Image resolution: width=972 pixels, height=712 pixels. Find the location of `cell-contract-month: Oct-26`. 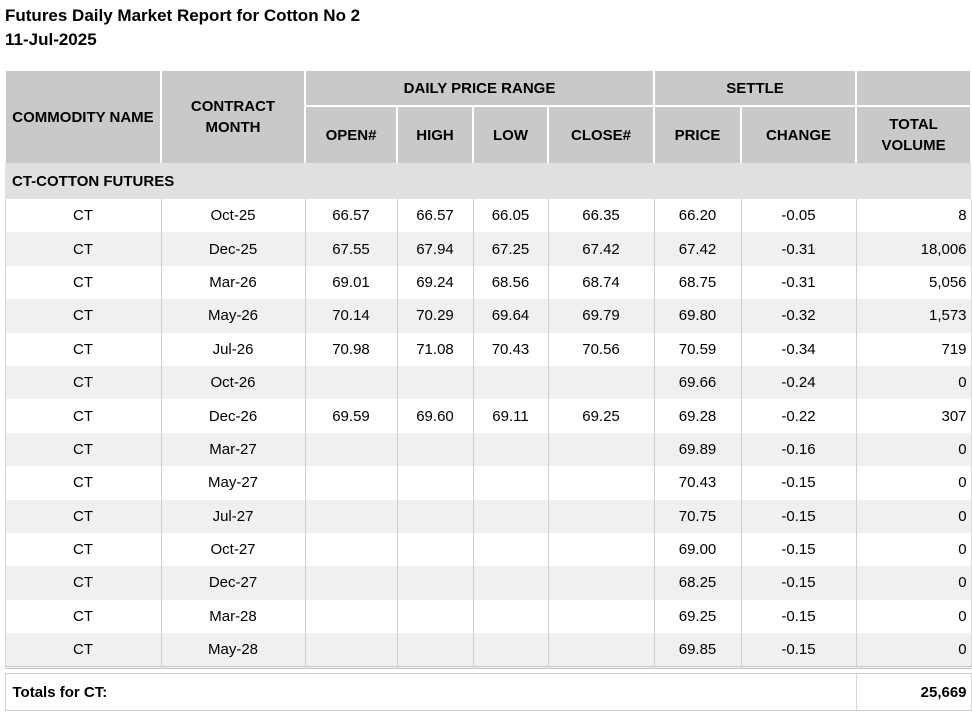

cell-contract-month: Oct-26 is located at coordinates (232, 382).